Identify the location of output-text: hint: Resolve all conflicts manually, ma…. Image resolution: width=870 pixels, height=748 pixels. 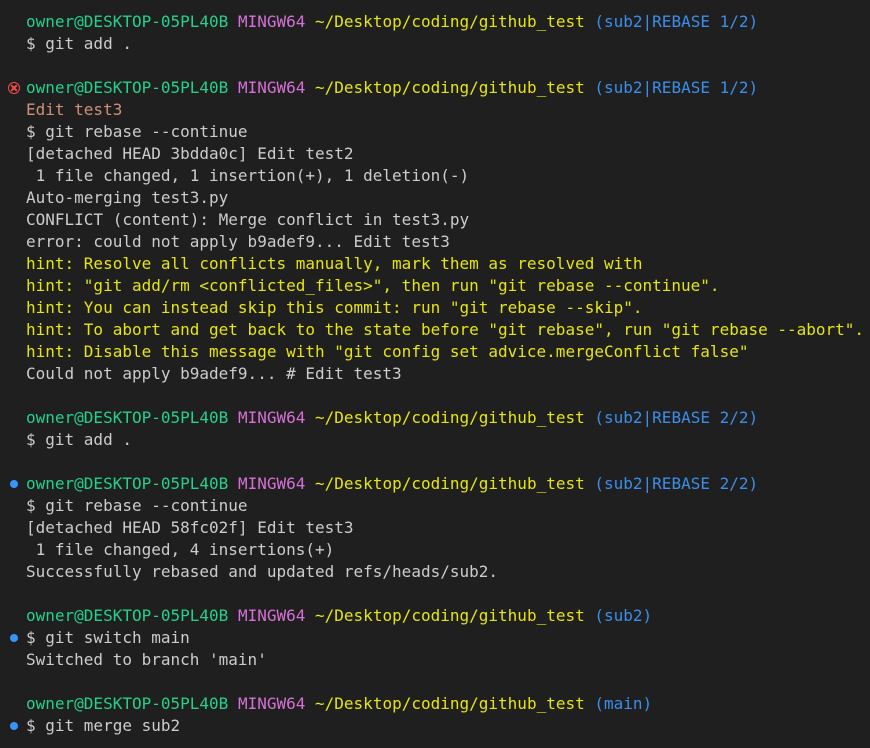
(334, 263).